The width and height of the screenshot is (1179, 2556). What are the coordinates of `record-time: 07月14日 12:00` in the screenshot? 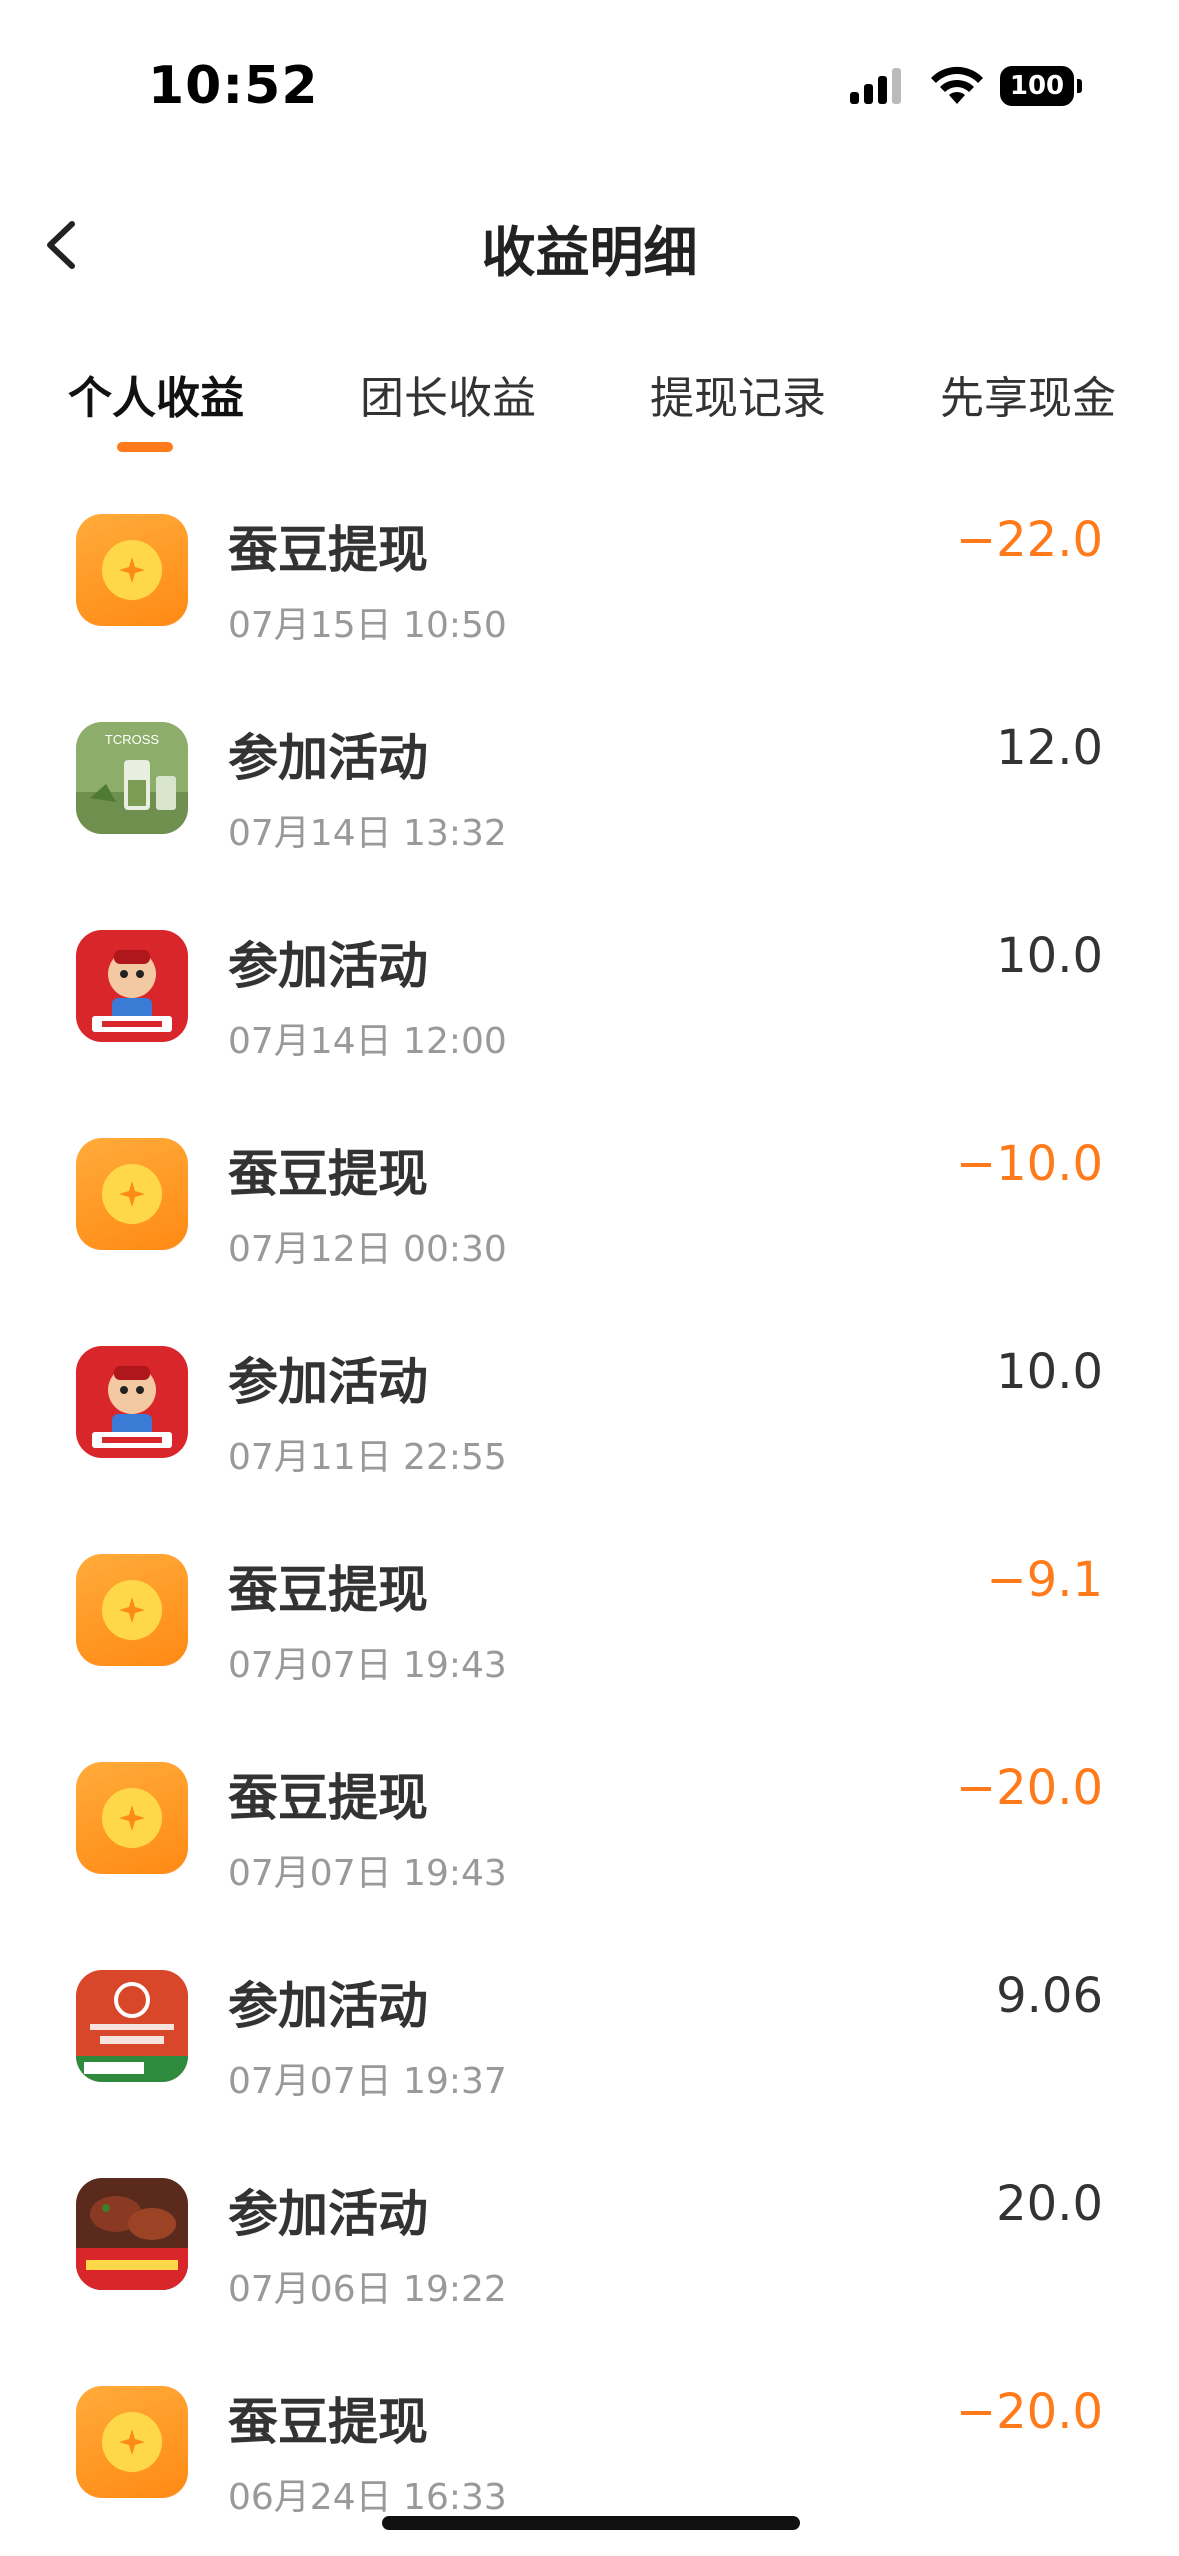 It's located at (367, 1041).